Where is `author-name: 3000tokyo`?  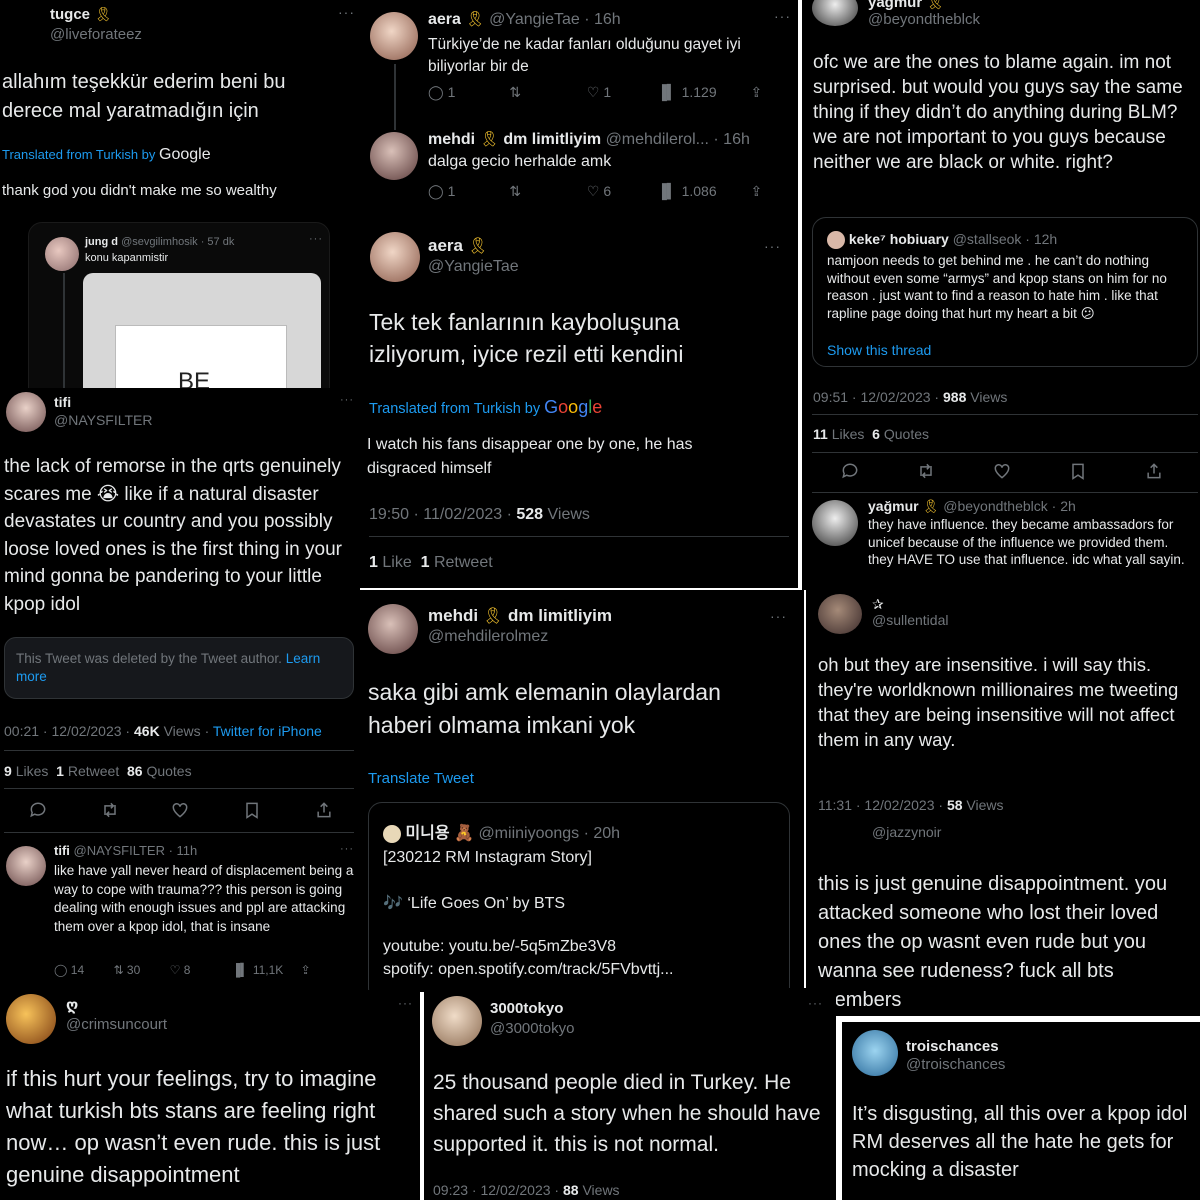 author-name: 3000tokyo is located at coordinates (526, 1008).